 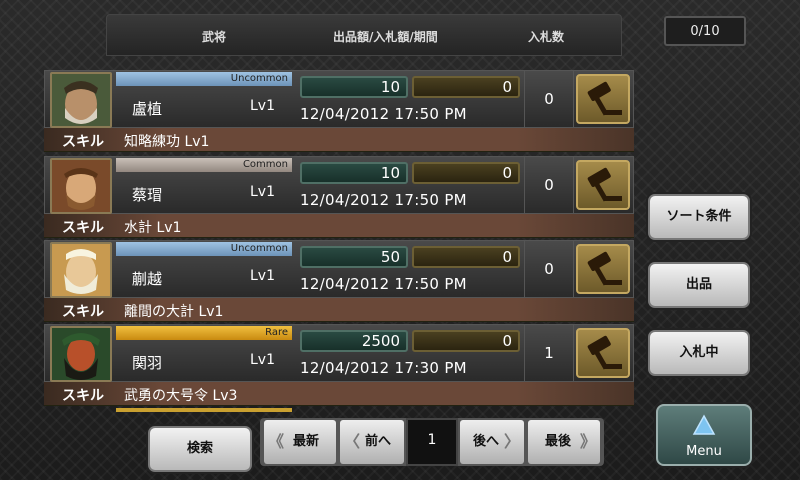 What do you see at coordinates (511, 441) in the screenshot?
I see `chevron-right-icon: 〉` at bounding box center [511, 441].